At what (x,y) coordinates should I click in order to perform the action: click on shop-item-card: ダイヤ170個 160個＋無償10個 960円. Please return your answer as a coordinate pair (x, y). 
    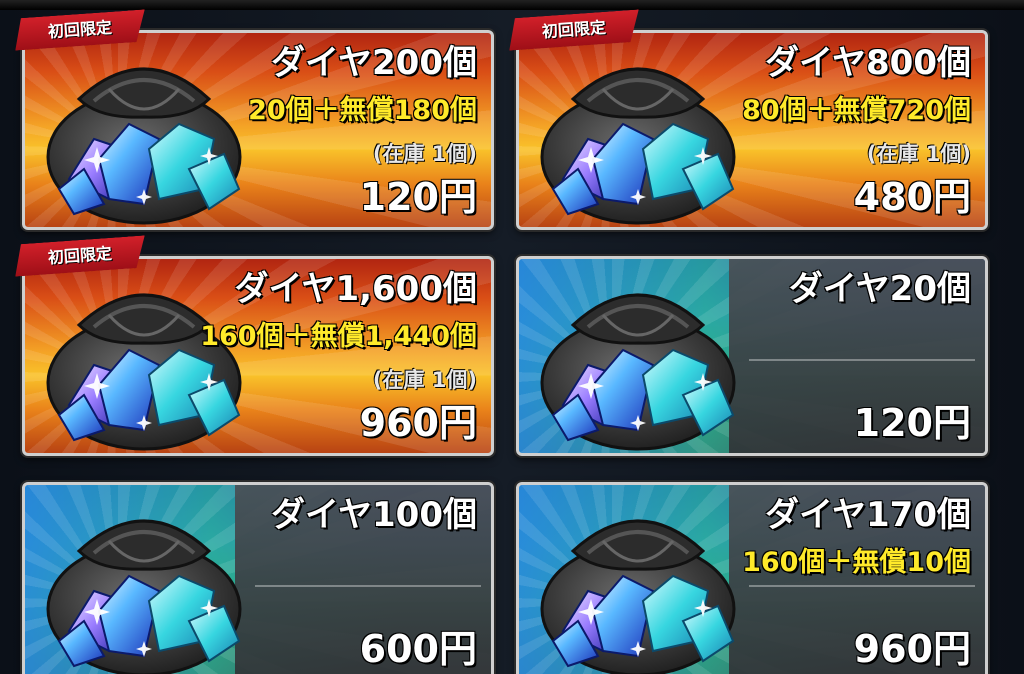
    Looking at the image, I should click on (752, 578).